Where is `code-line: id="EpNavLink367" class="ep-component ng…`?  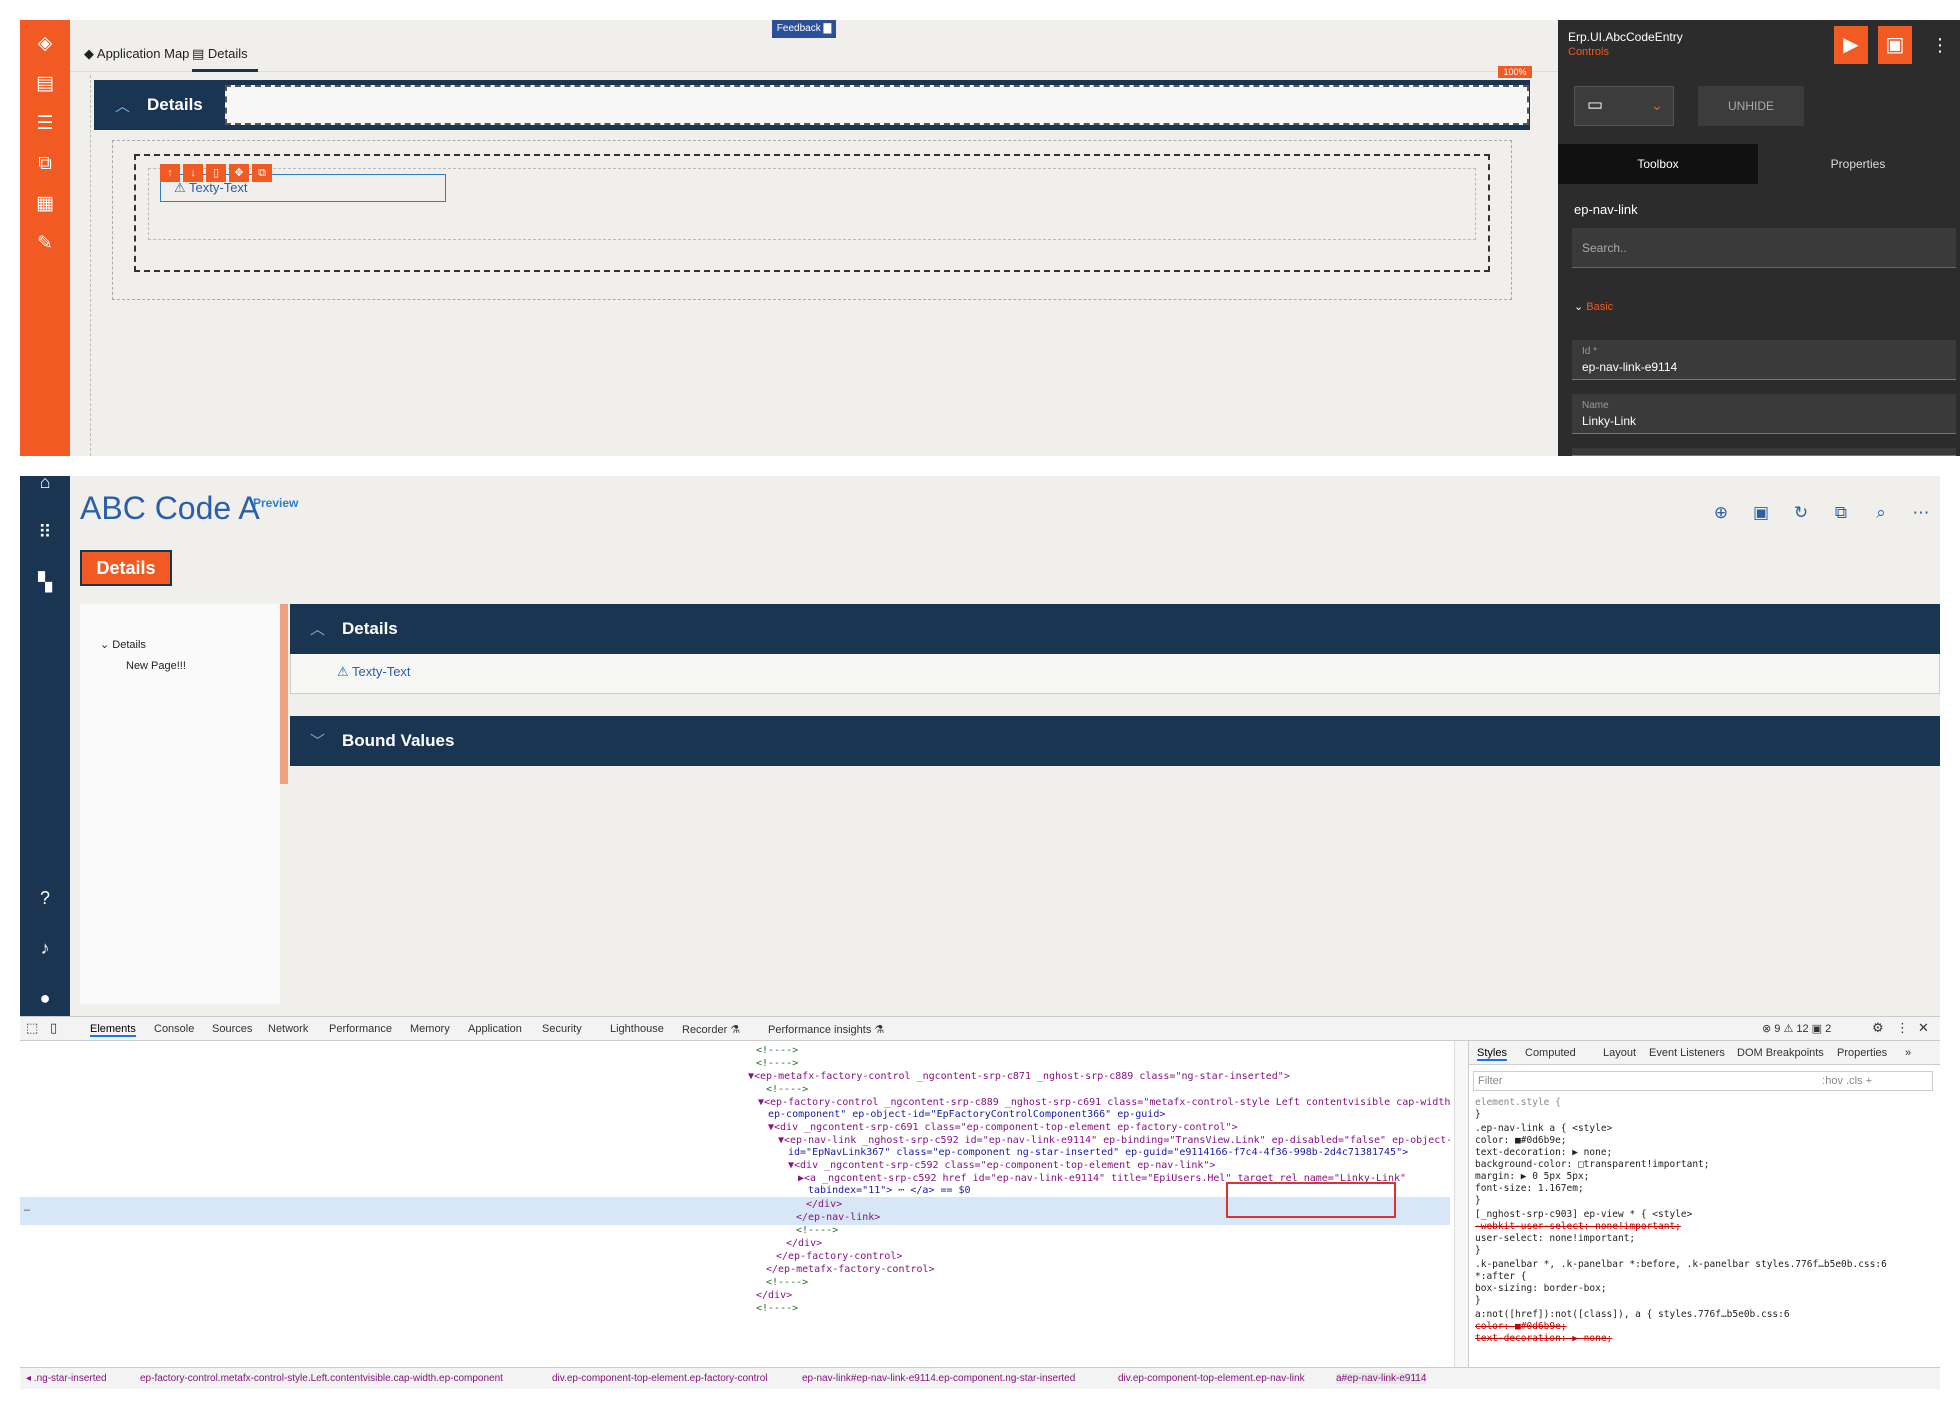
code-line: id="EpNavLink367" class="ep-component ng… is located at coordinates (1098, 1152).